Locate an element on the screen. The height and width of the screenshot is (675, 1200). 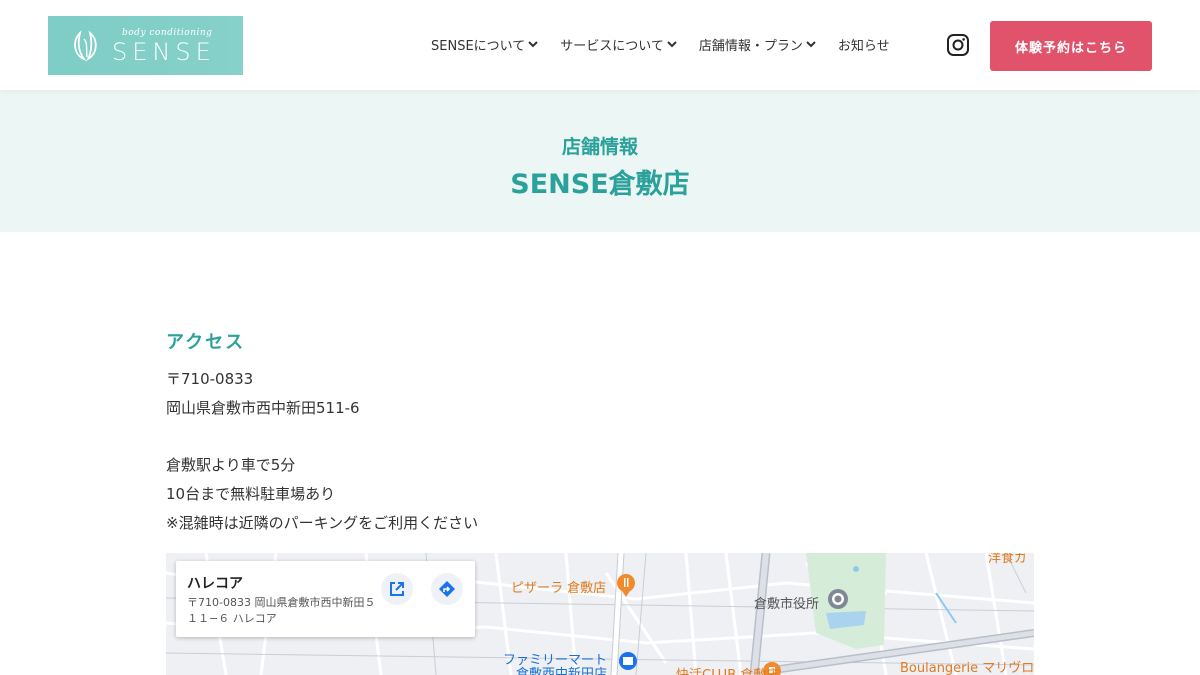
street-address: 岡山県倉敷市西中新田511-6 is located at coordinates (263, 408).